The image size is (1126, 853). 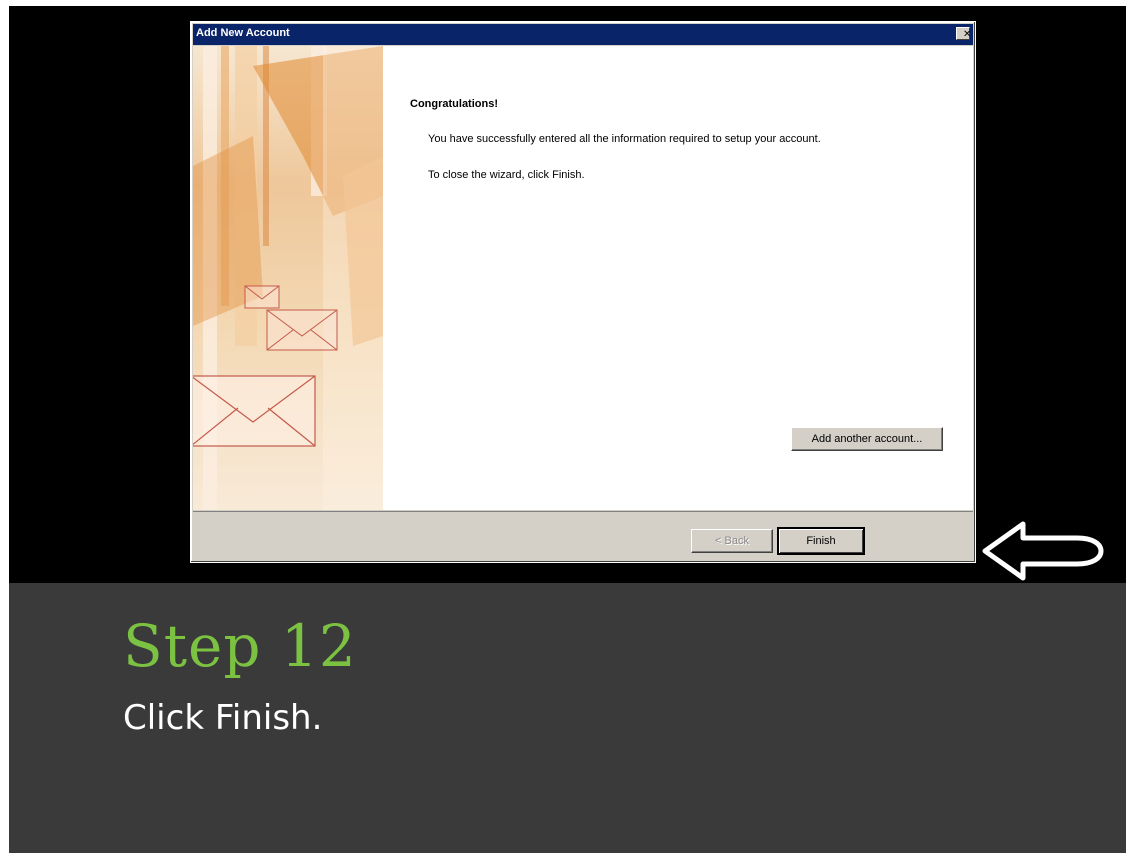 I want to click on wizard-button-bar: < Back Finish, so click(x=583, y=535).